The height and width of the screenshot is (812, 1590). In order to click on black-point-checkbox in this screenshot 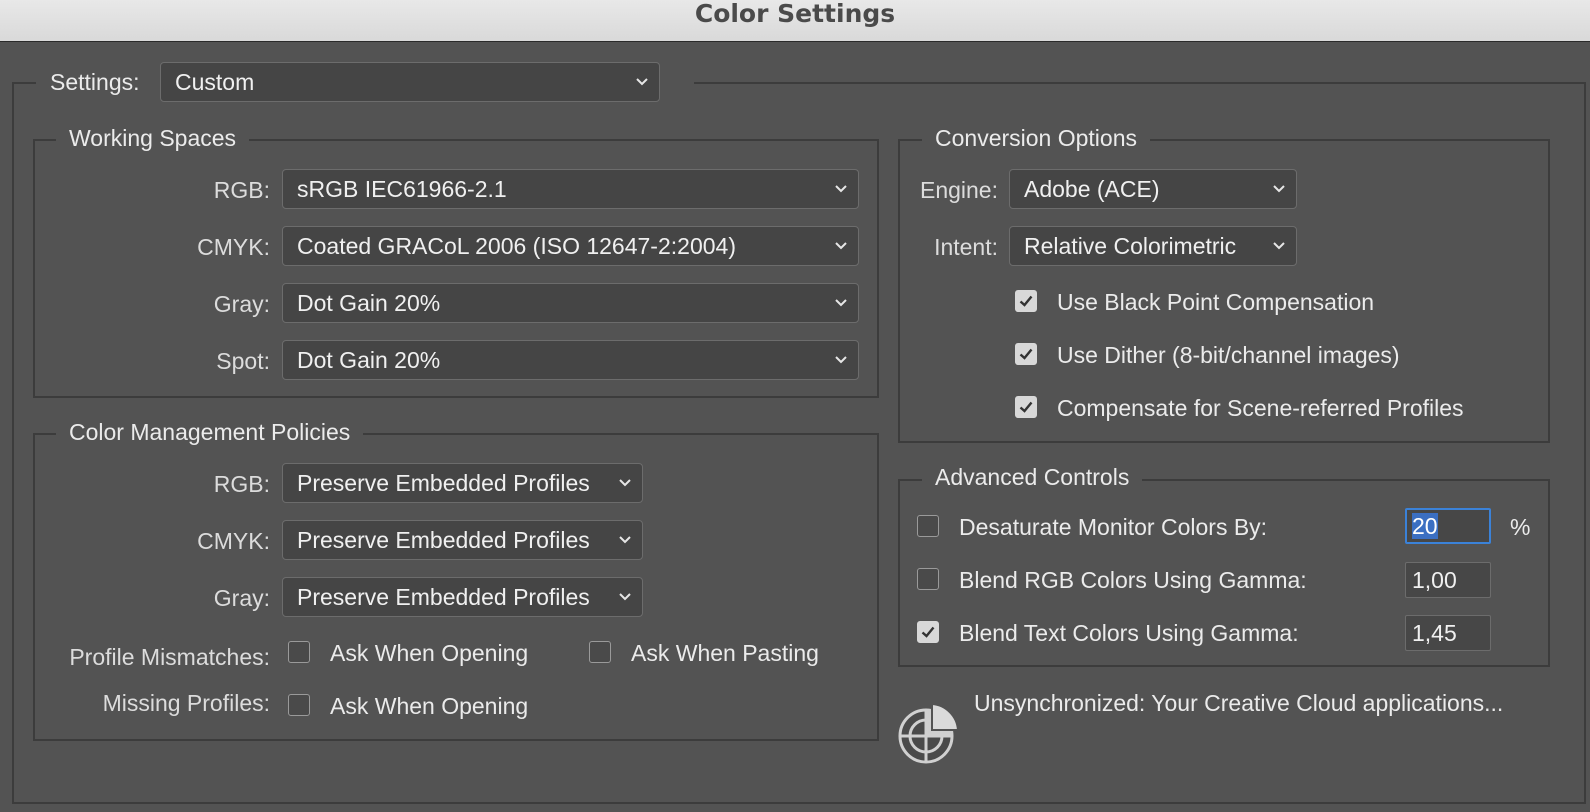, I will do `click(1026, 301)`.